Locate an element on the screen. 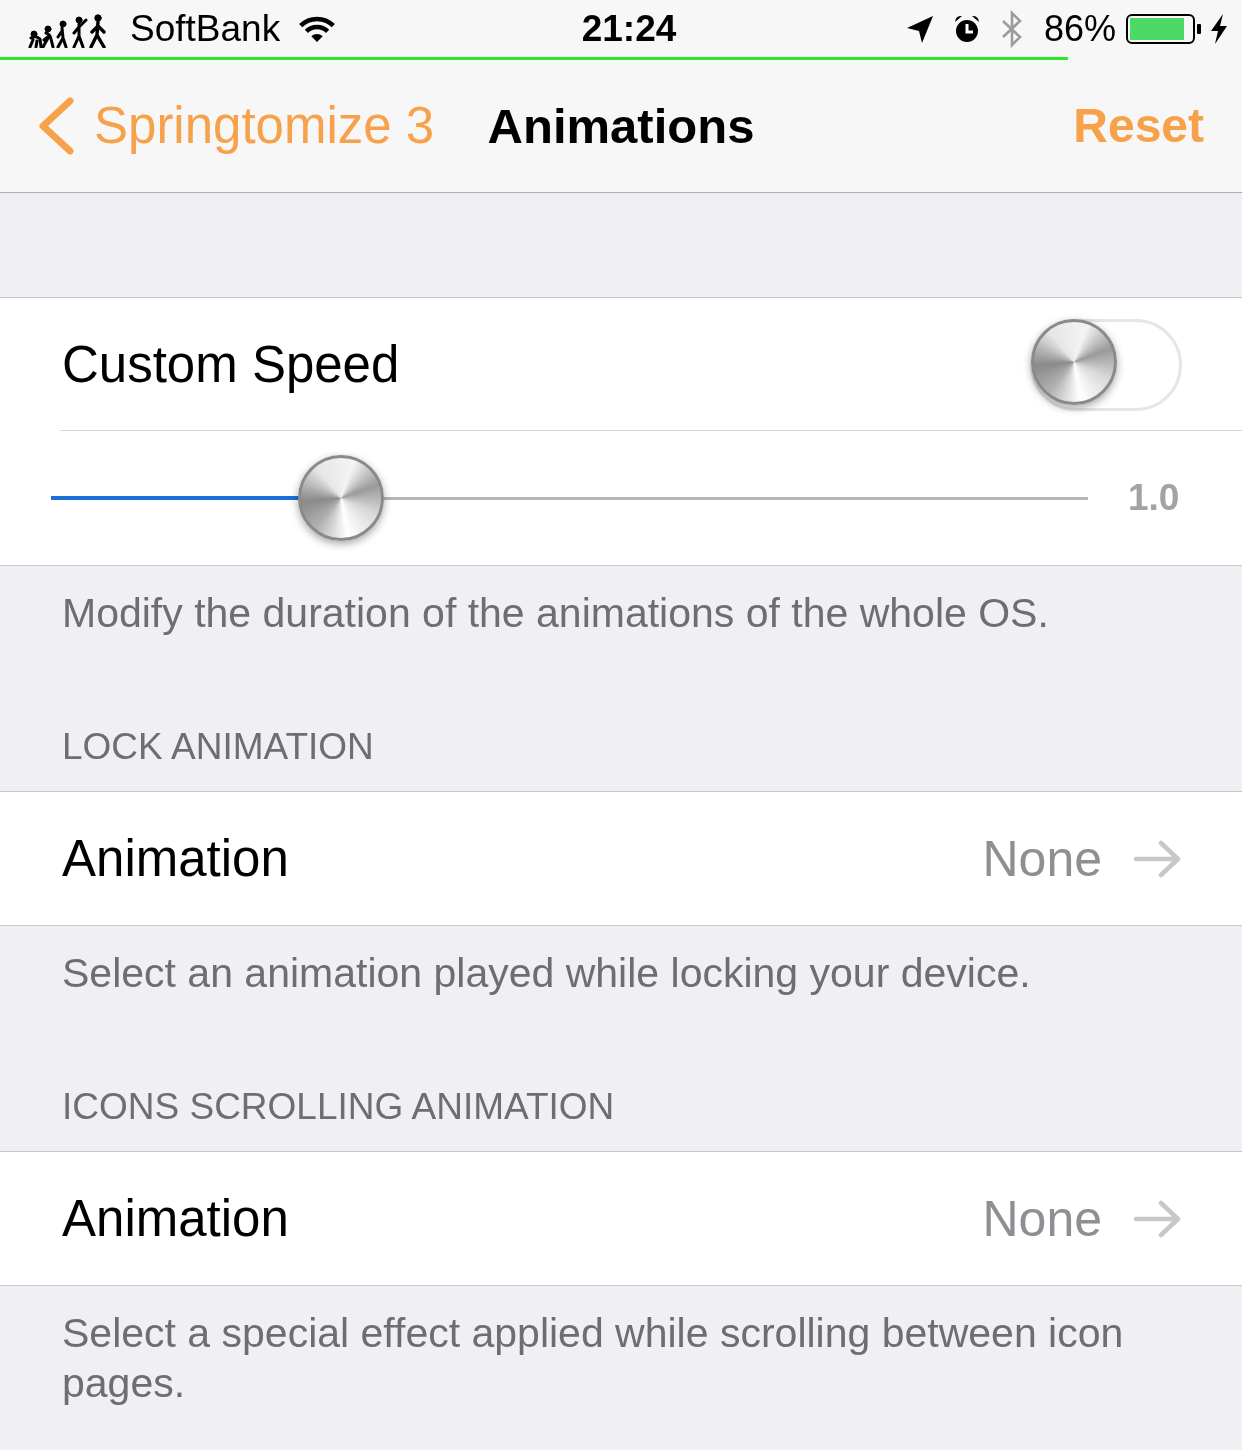 This screenshot has height=1450, width=1242. carrier-name: SoftBank is located at coordinates (205, 28).